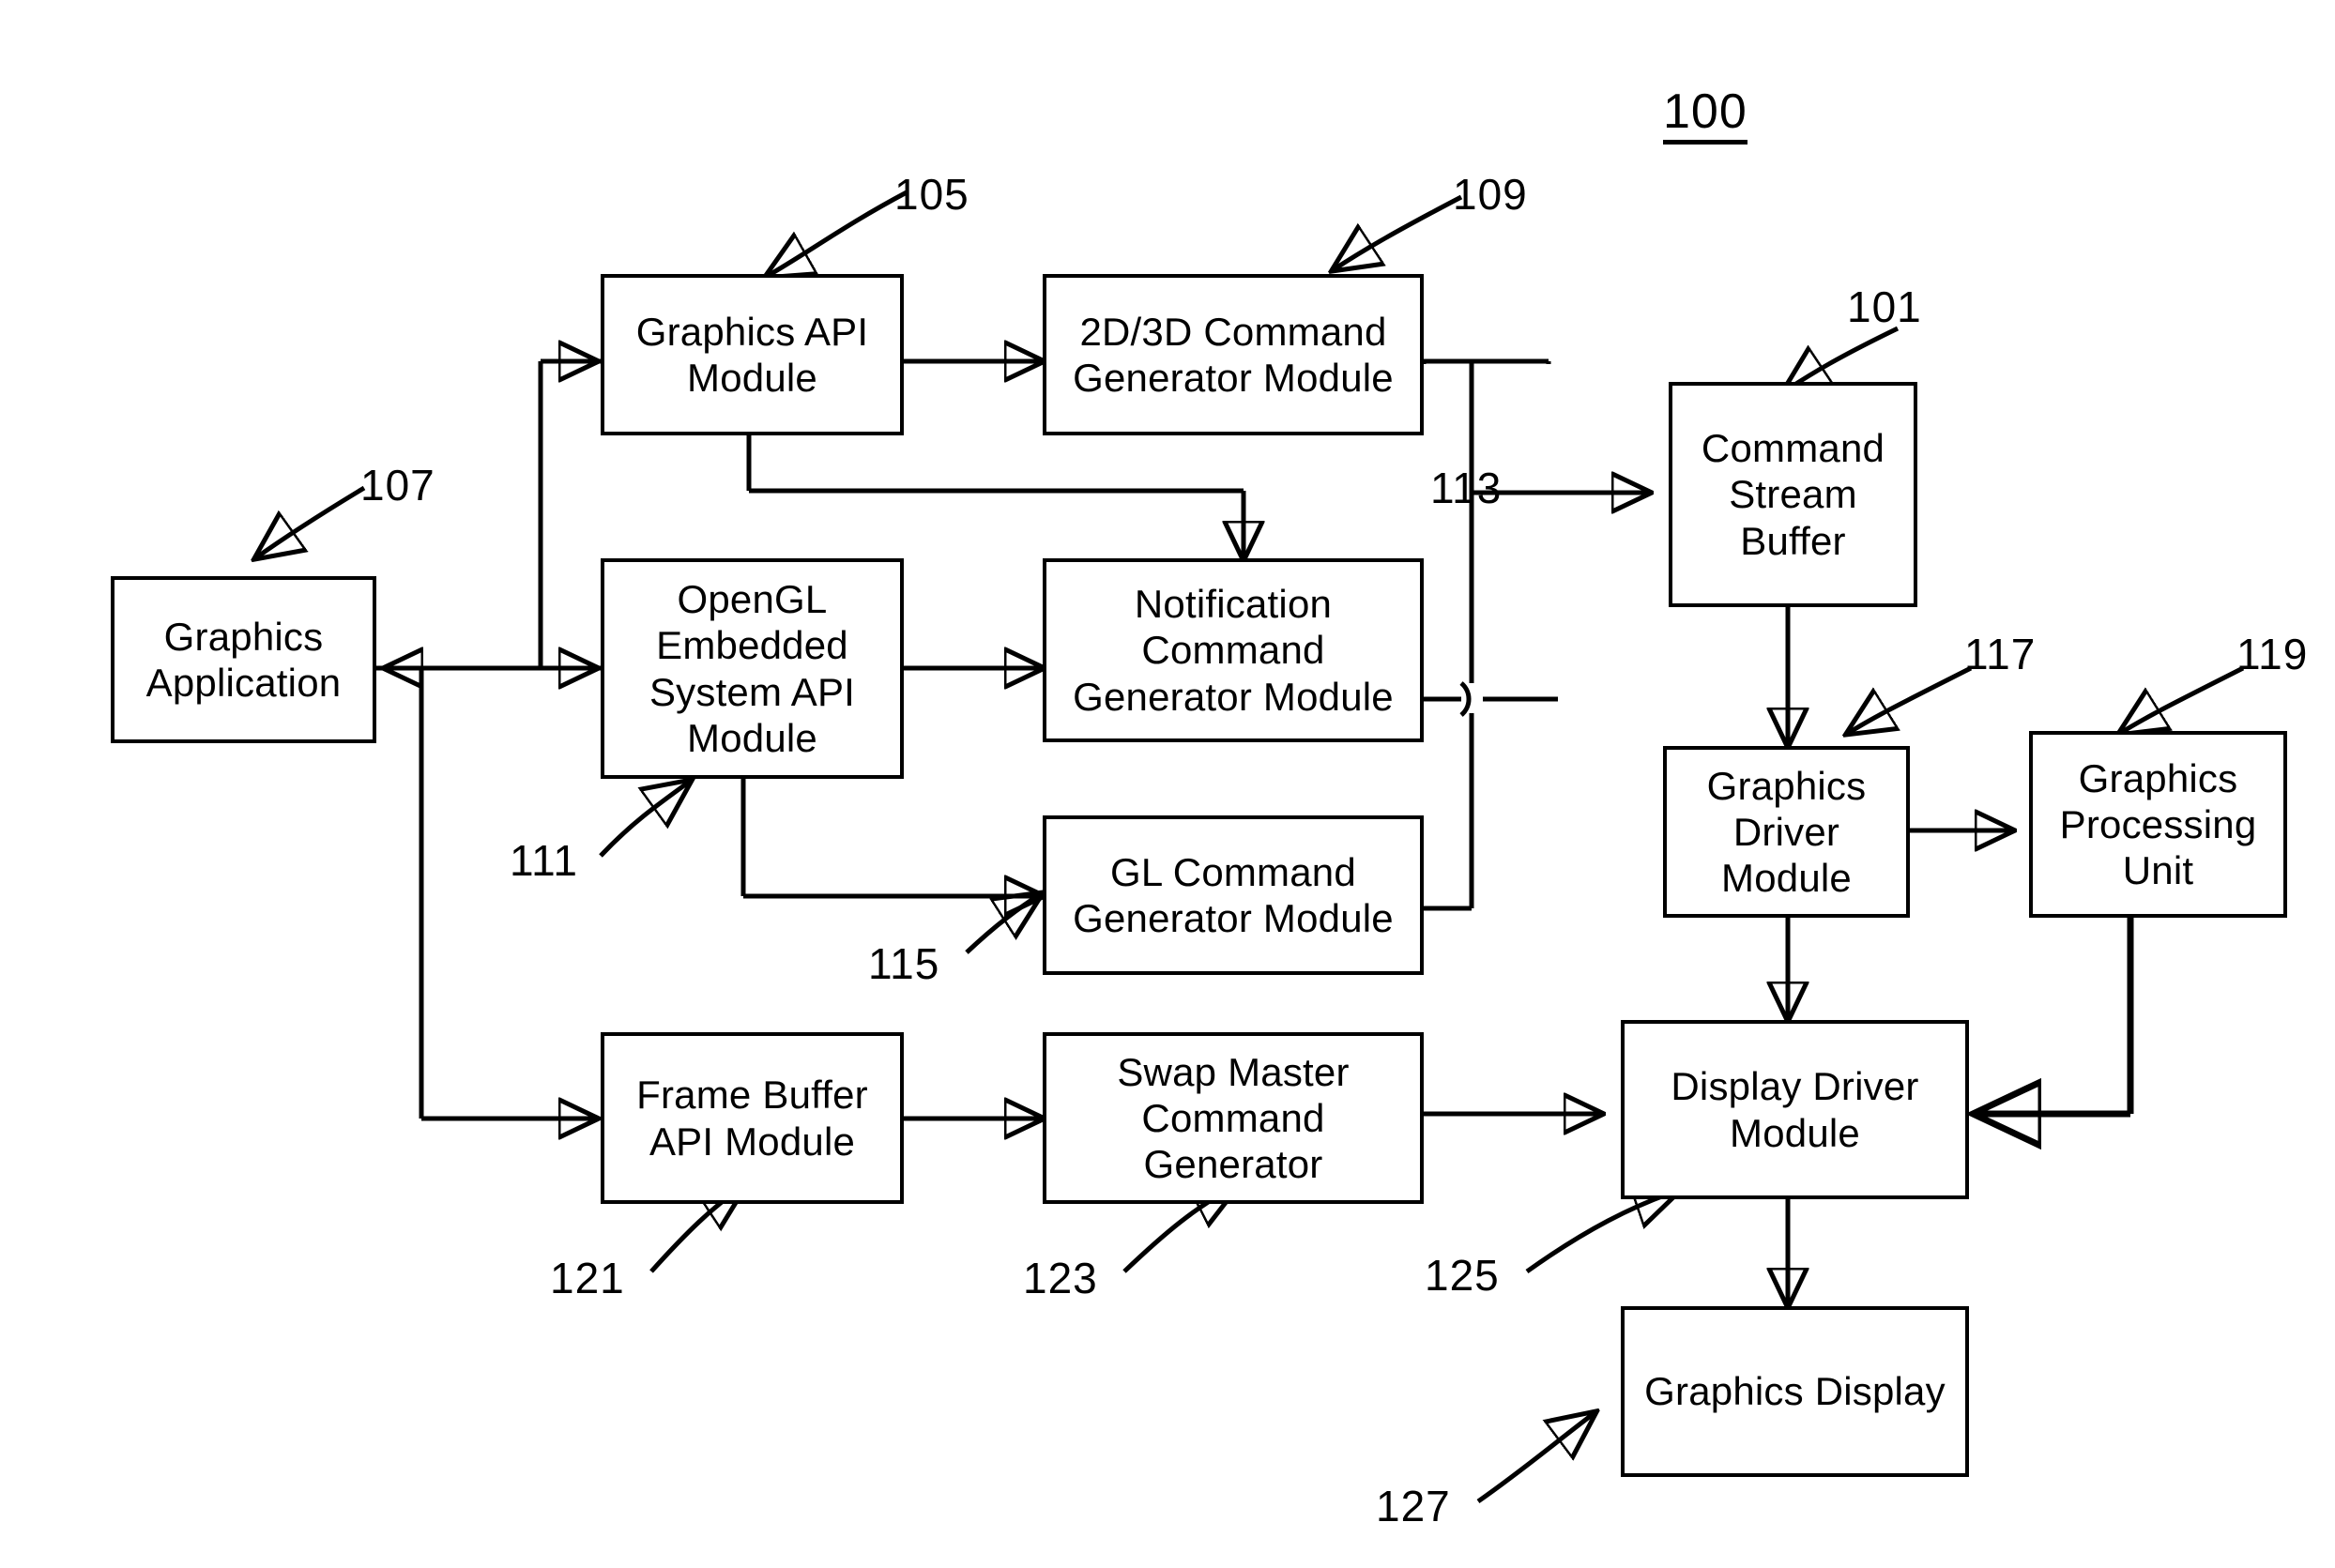  Describe the element at coordinates (1233, 895) in the screenshot. I see `block-gl-command-generator-module: GL Command Generator Module` at that location.